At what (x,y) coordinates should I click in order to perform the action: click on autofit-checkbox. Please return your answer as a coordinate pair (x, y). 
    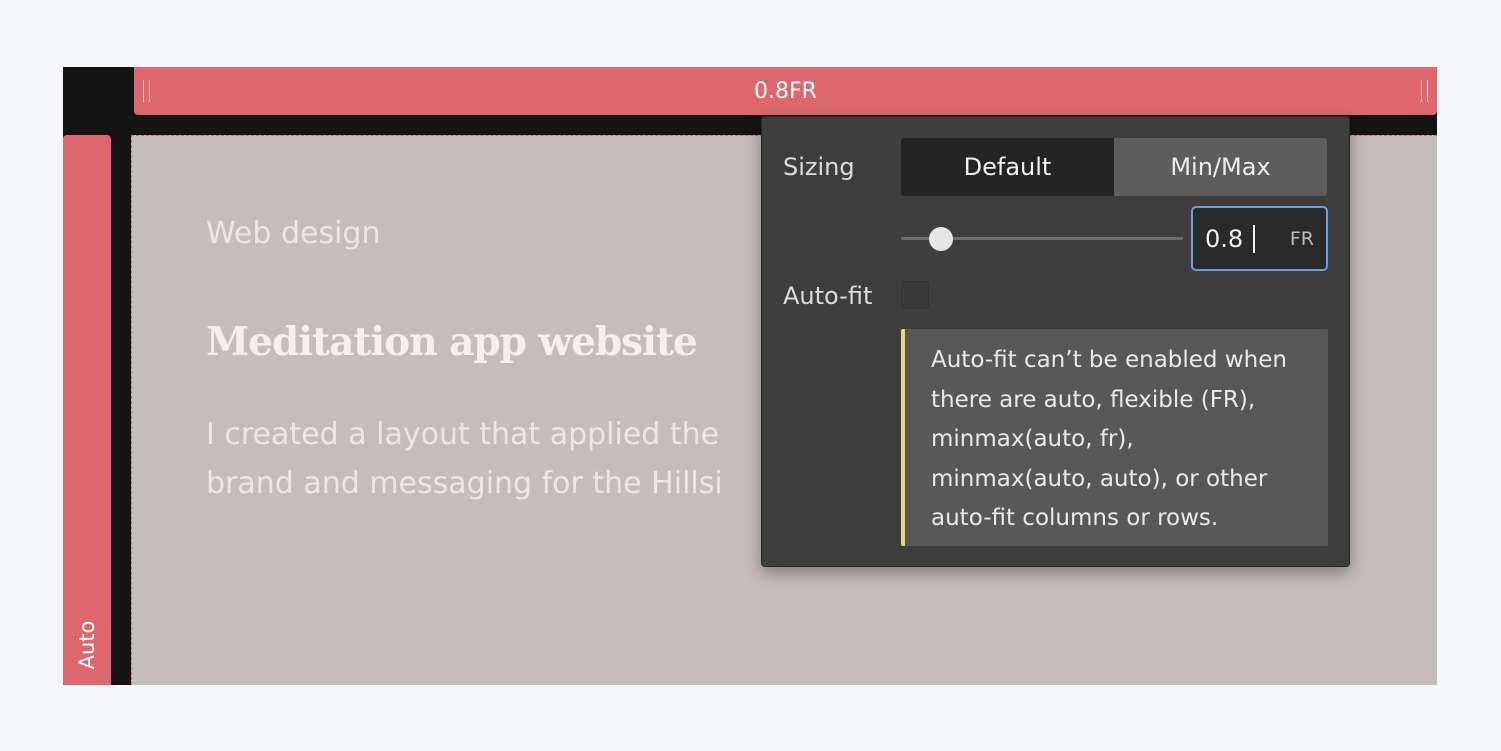
    Looking at the image, I should click on (915, 295).